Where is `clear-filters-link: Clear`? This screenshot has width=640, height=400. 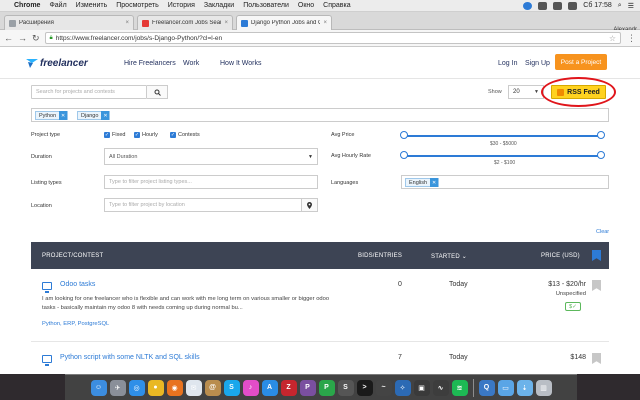 clear-filters-link: Clear is located at coordinates (602, 232).